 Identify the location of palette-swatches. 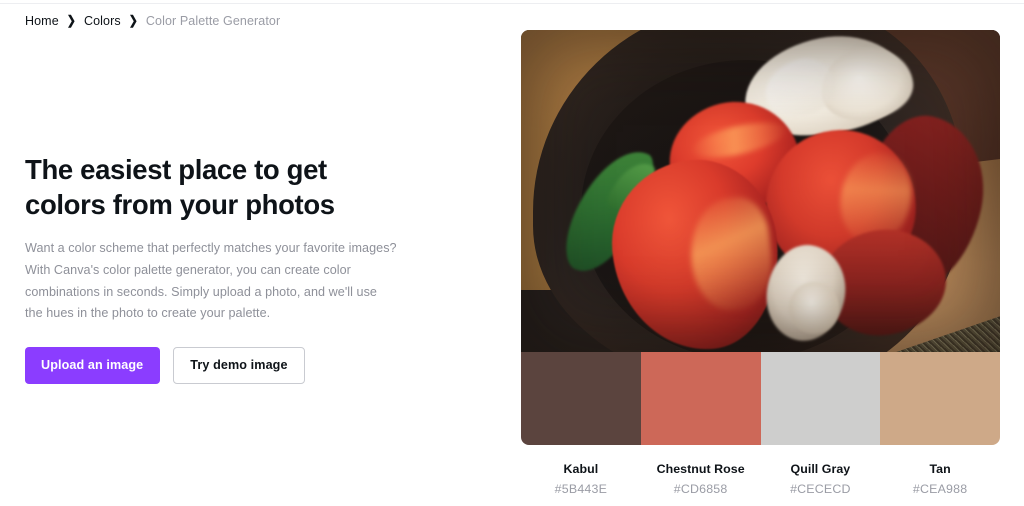
(760, 398).